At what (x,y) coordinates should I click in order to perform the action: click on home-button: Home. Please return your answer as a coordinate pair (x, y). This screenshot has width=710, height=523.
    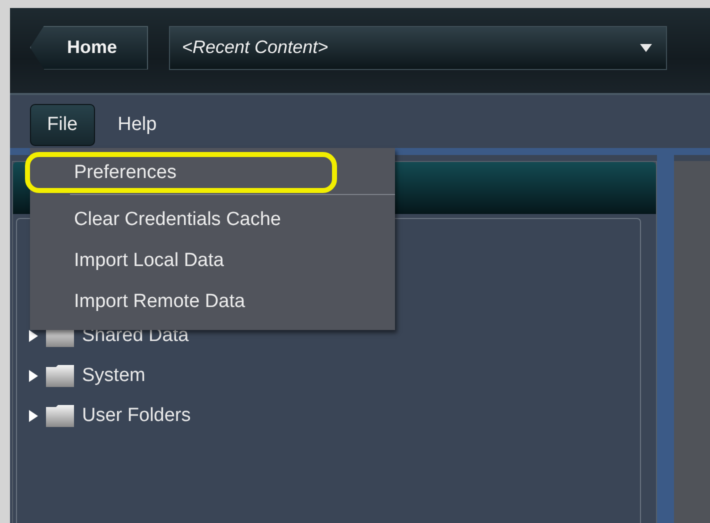
    Looking at the image, I should click on (89, 48).